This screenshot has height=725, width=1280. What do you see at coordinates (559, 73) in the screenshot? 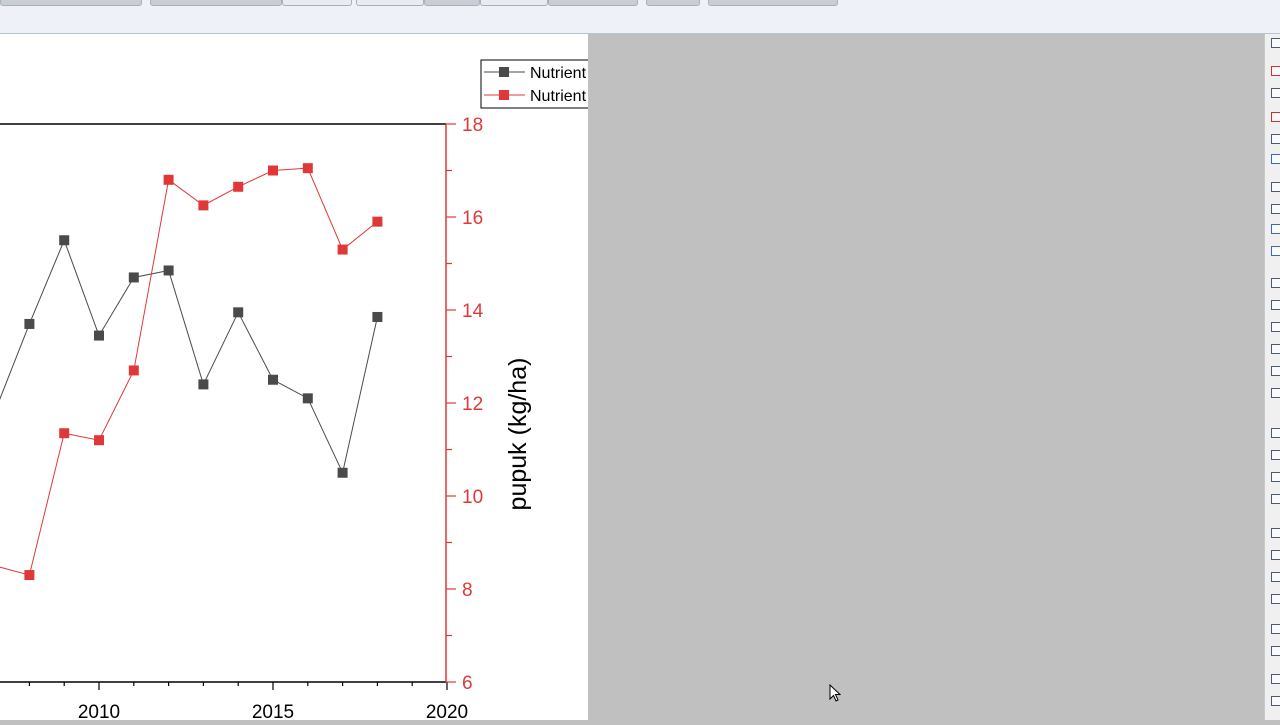
I see `legend-label-nitrogen: Nutrient nitrogen N (total)` at bounding box center [559, 73].